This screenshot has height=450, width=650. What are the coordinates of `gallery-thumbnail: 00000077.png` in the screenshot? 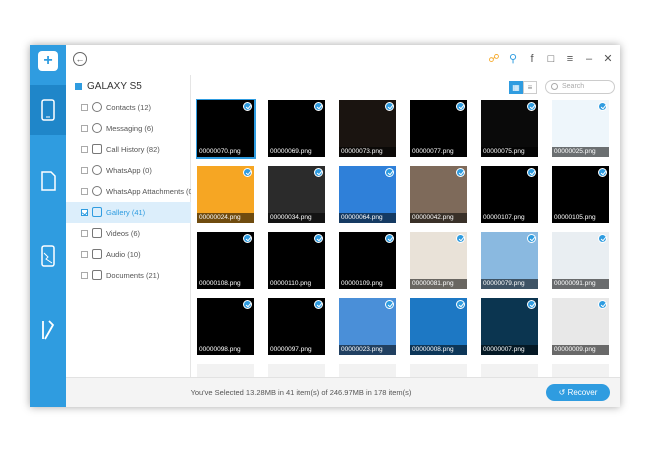 It's located at (438, 128).